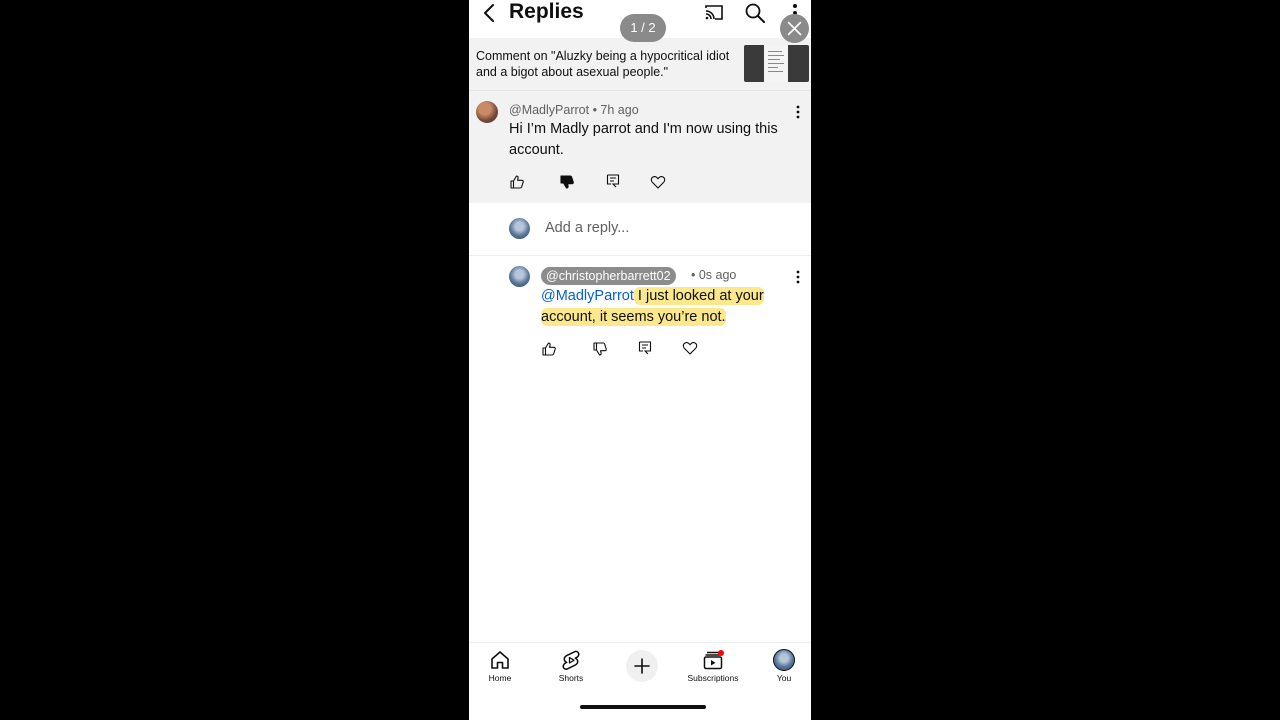 The width and height of the screenshot is (1280, 720). I want to click on nav-shorts: Shorts, so click(571, 666).